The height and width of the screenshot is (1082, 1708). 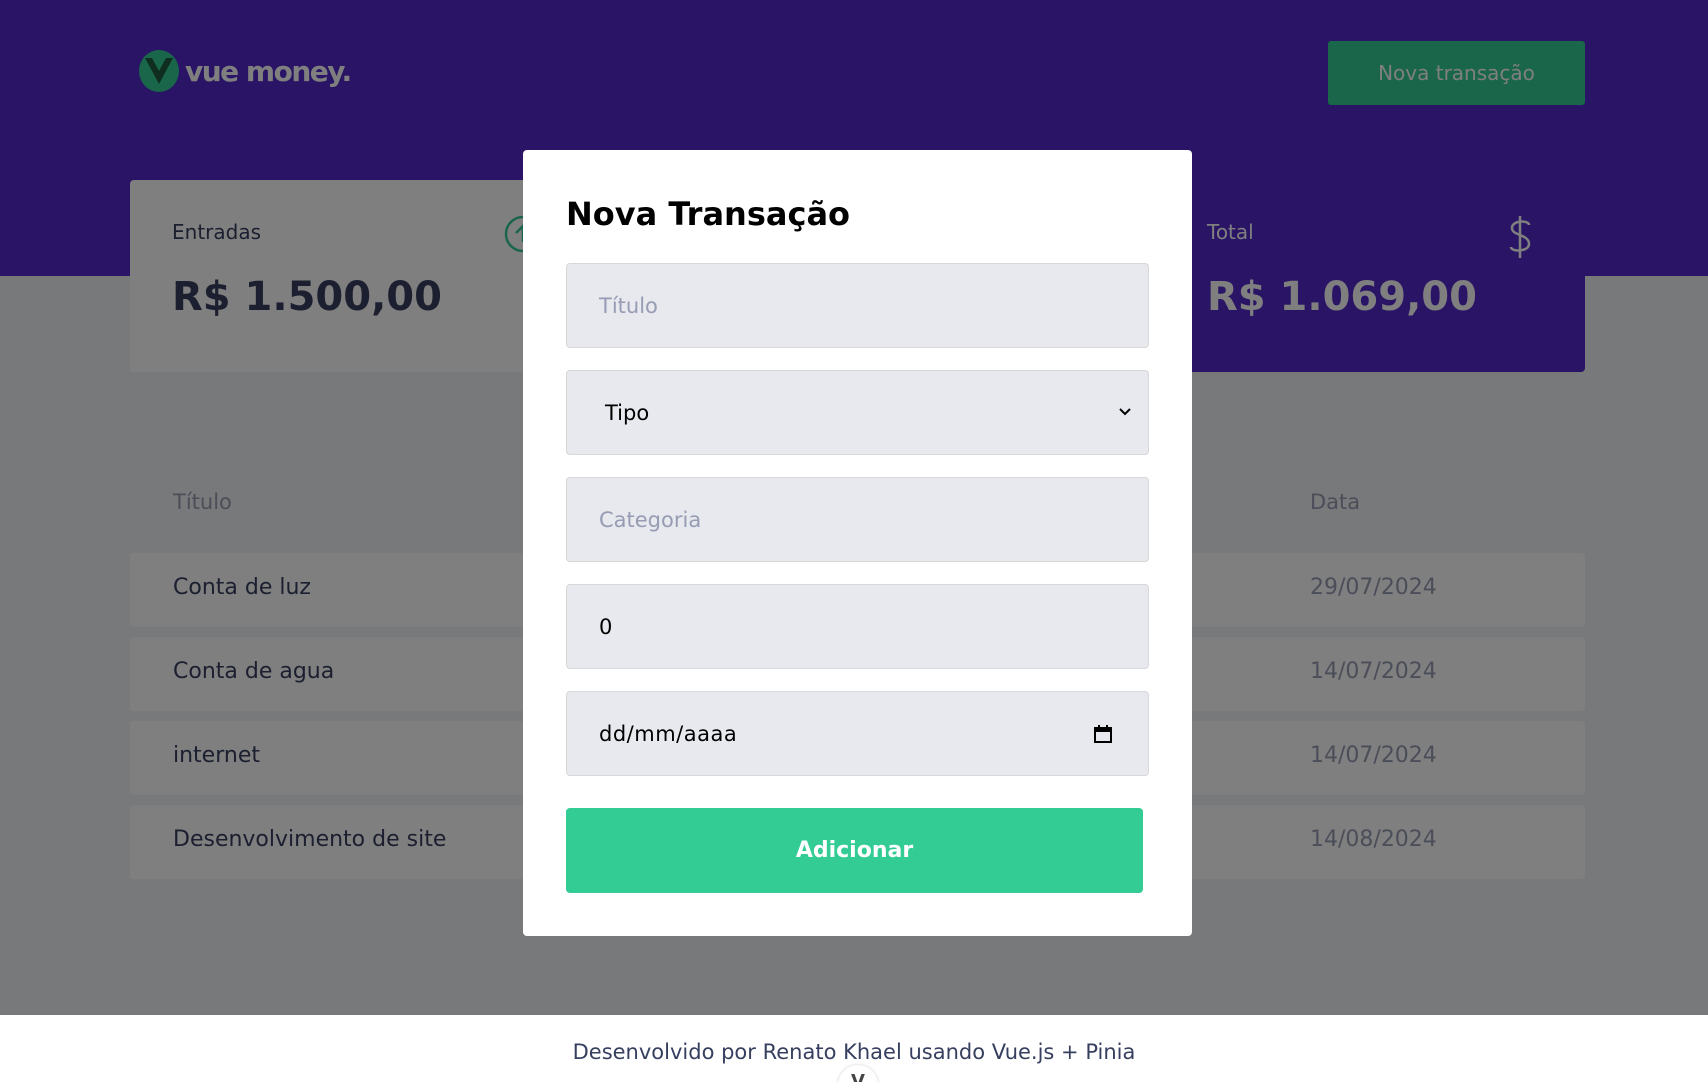 I want to click on add-button: Adicionar, so click(x=854, y=850).